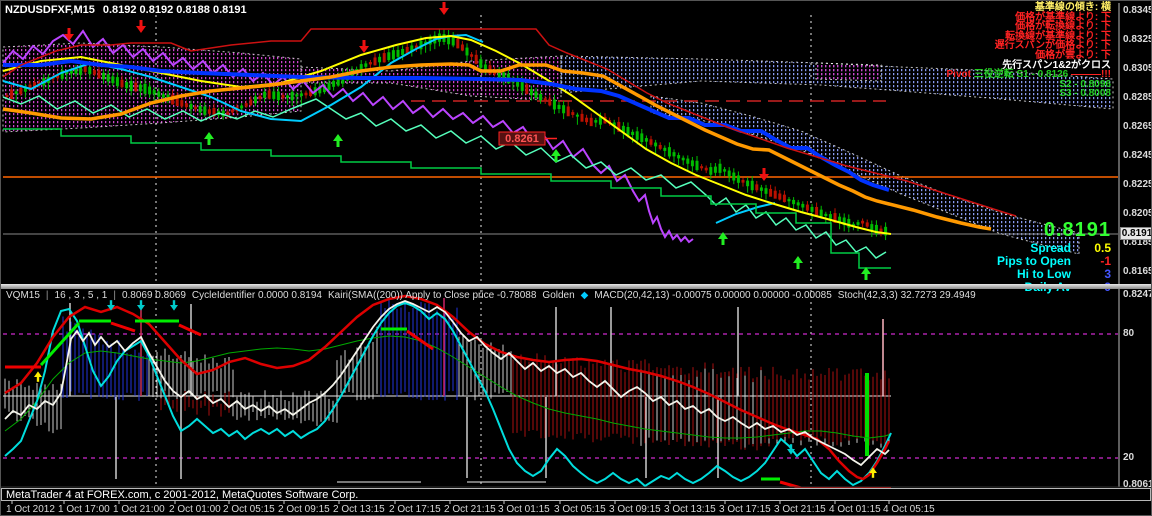  What do you see at coordinates (195, 509) in the screenshot?
I see `time-tick-label: 2 Oct 01:00` at bounding box center [195, 509].